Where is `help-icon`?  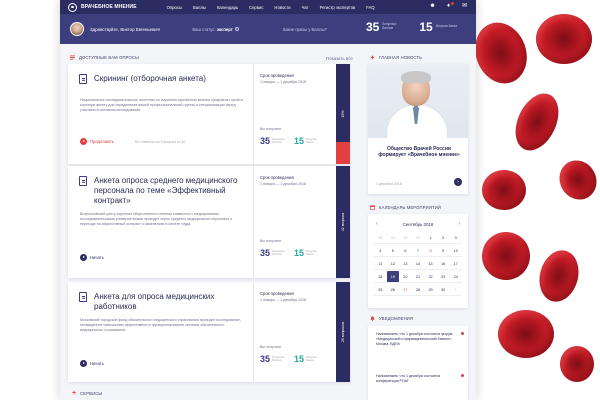
help-icon is located at coordinates (236, 29).